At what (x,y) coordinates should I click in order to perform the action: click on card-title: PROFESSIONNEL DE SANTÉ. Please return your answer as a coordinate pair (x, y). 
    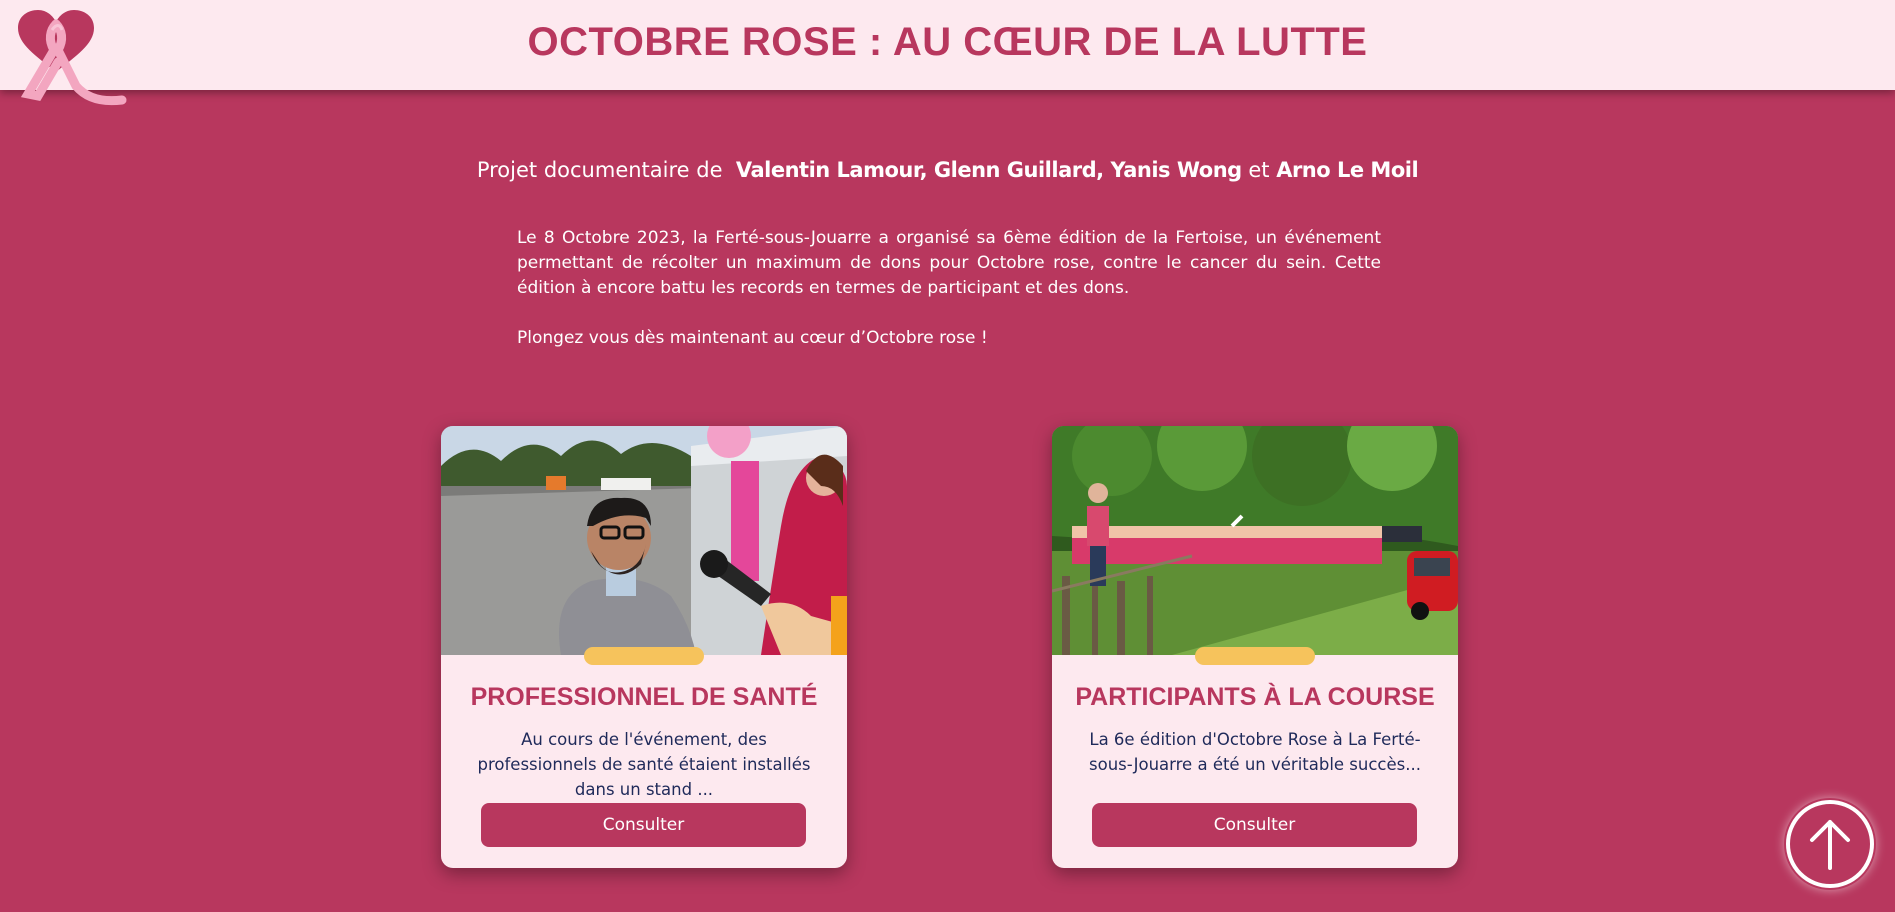
    Looking at the image, I should click on (644, 697).